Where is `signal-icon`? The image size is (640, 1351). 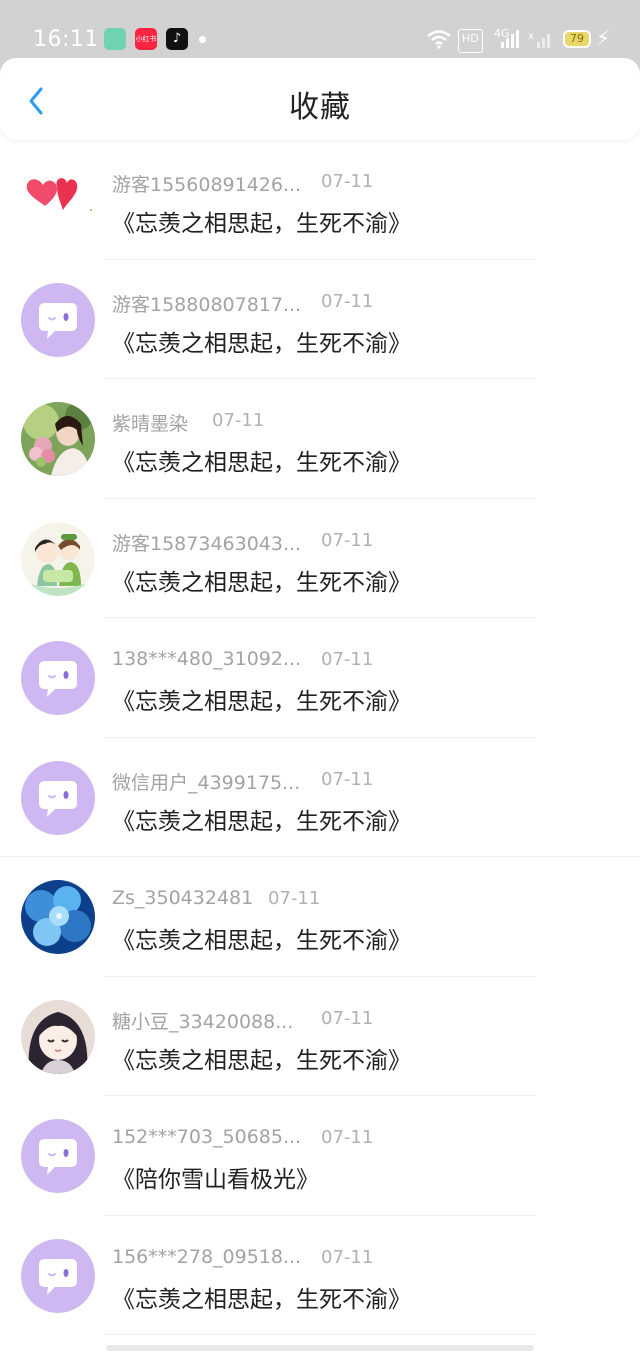 signal-icon is located at coordinates (510, 39).